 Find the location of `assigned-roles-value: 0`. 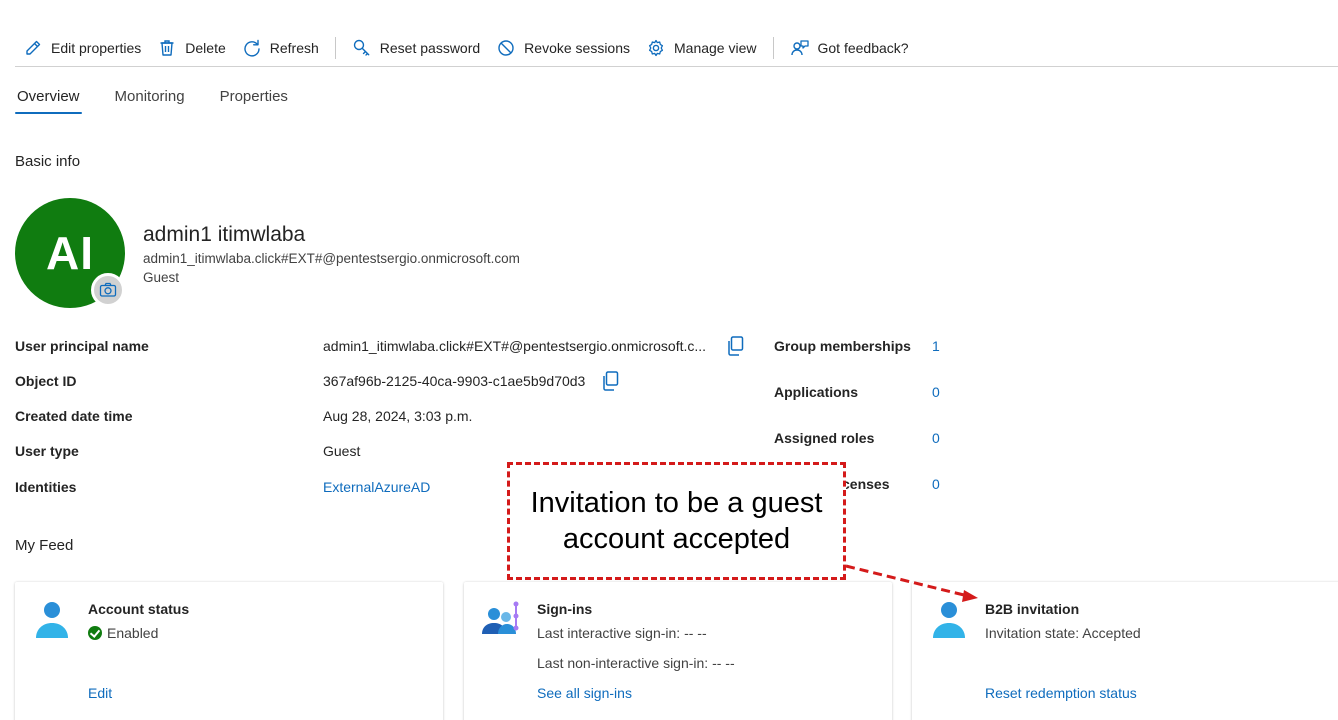

assigned-roles-value: 0 is located at coordinates (936, 438).